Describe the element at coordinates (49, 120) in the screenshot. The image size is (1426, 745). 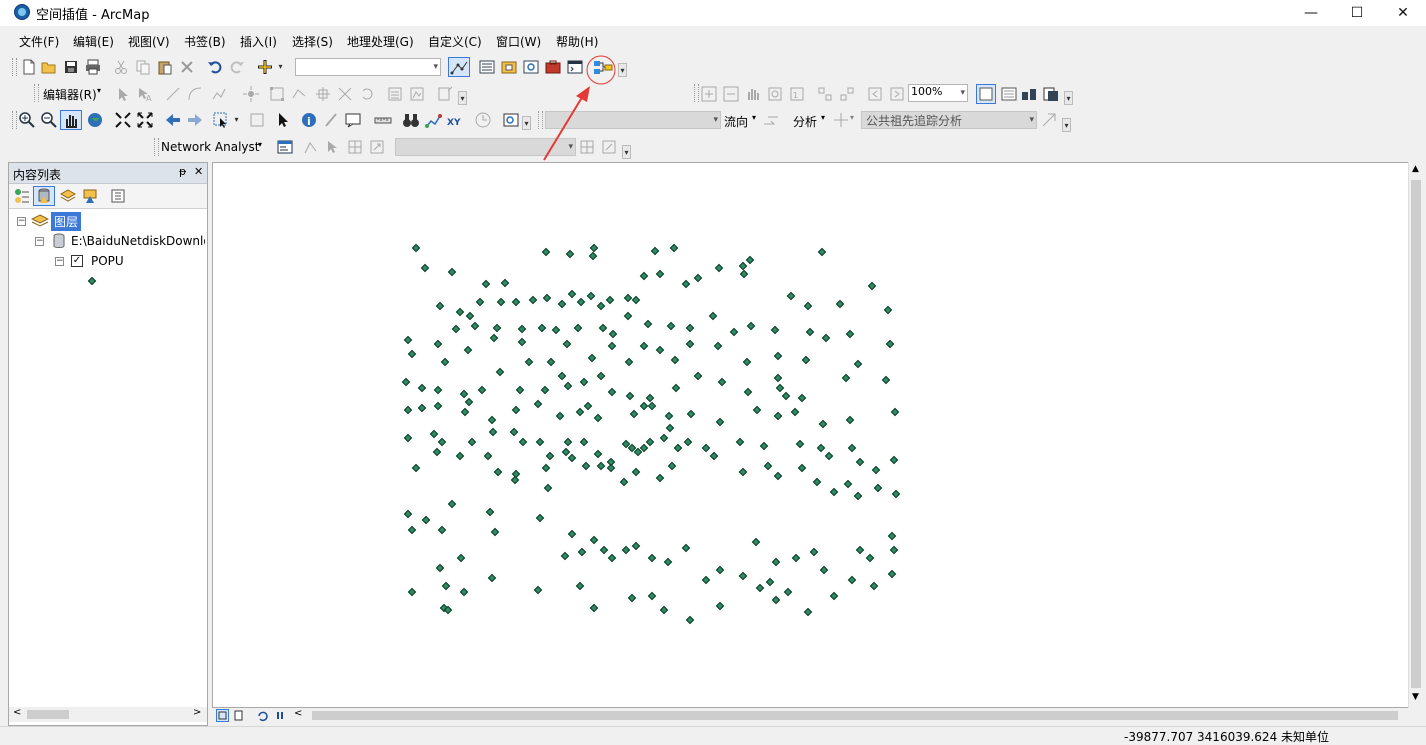
I see `zoom-out-icon` at that location.